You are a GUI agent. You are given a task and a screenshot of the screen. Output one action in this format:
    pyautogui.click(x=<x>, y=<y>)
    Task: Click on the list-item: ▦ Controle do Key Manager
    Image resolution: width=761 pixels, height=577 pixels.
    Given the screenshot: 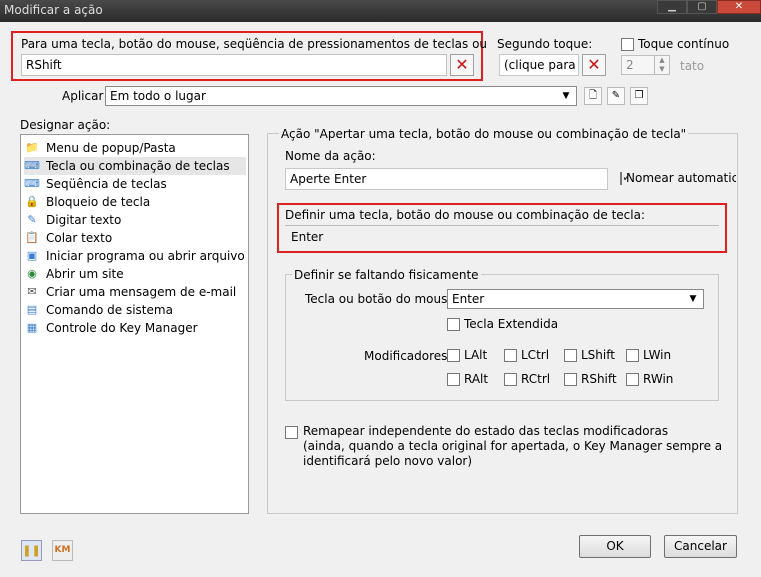 What is the action you would take?
    pyautogui.click(x=135, y=328)
    